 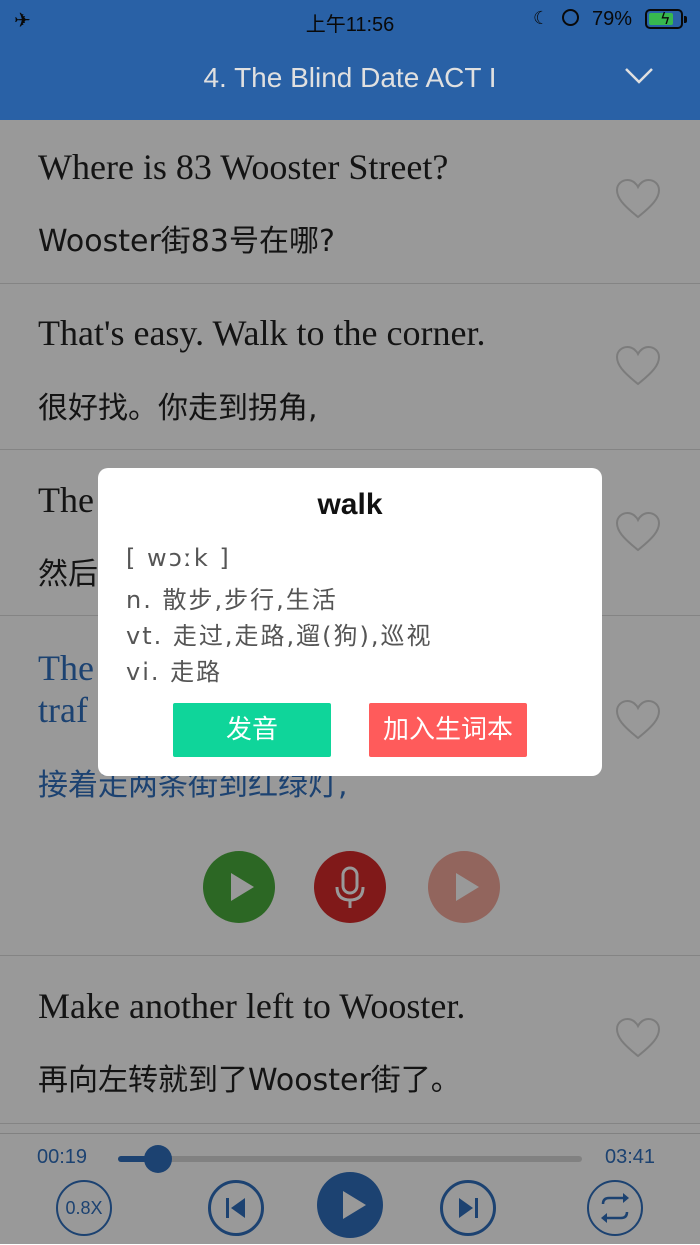 What do you see at coordinates (279, 636) in the screenshot?
I see `definition-line: vt. 走过,走路,遛(狗),巡视` at bounding box center [279, 636].